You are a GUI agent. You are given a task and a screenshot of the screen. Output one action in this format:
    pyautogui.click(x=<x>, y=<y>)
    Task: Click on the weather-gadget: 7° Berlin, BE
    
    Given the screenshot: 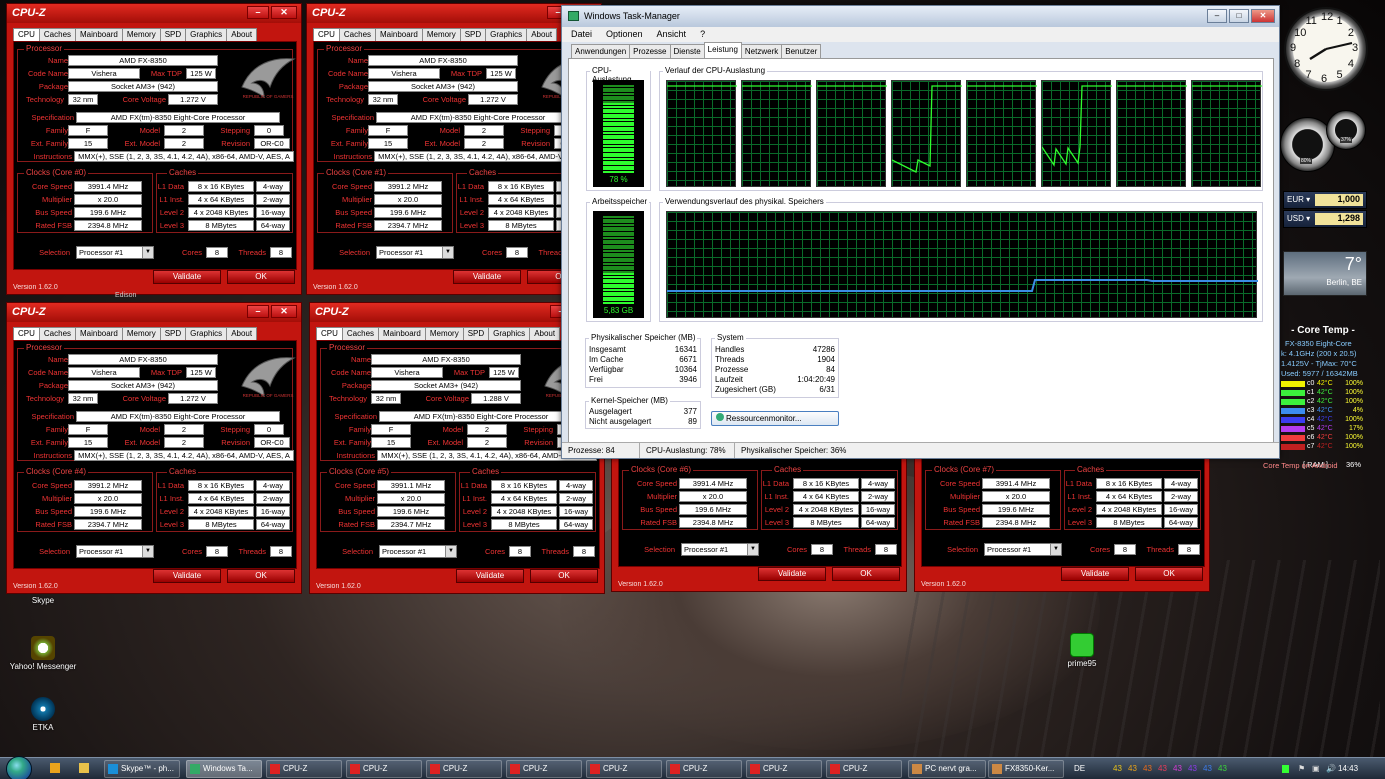 What is the action you would take?
    pyautogui.click(x=1325, y=273)
    